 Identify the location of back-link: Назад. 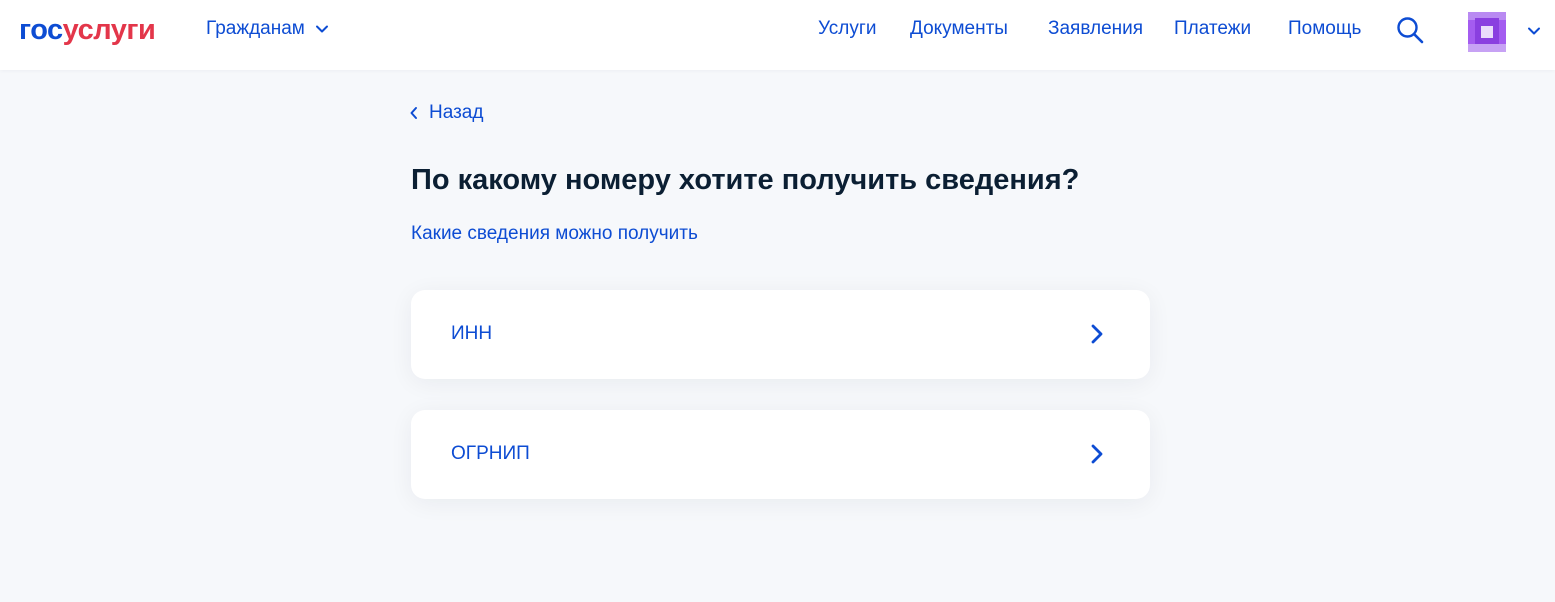
(446, 113).